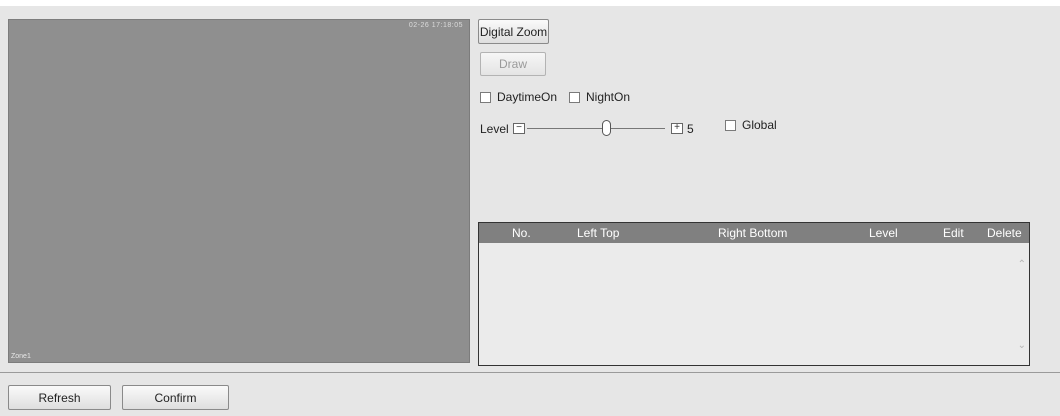 The image size is (1060, 416). What do you see at coordinates (59, 397) in the screenshot?
I see `refresh-button: Refresh` at bounding box center [59, 397].